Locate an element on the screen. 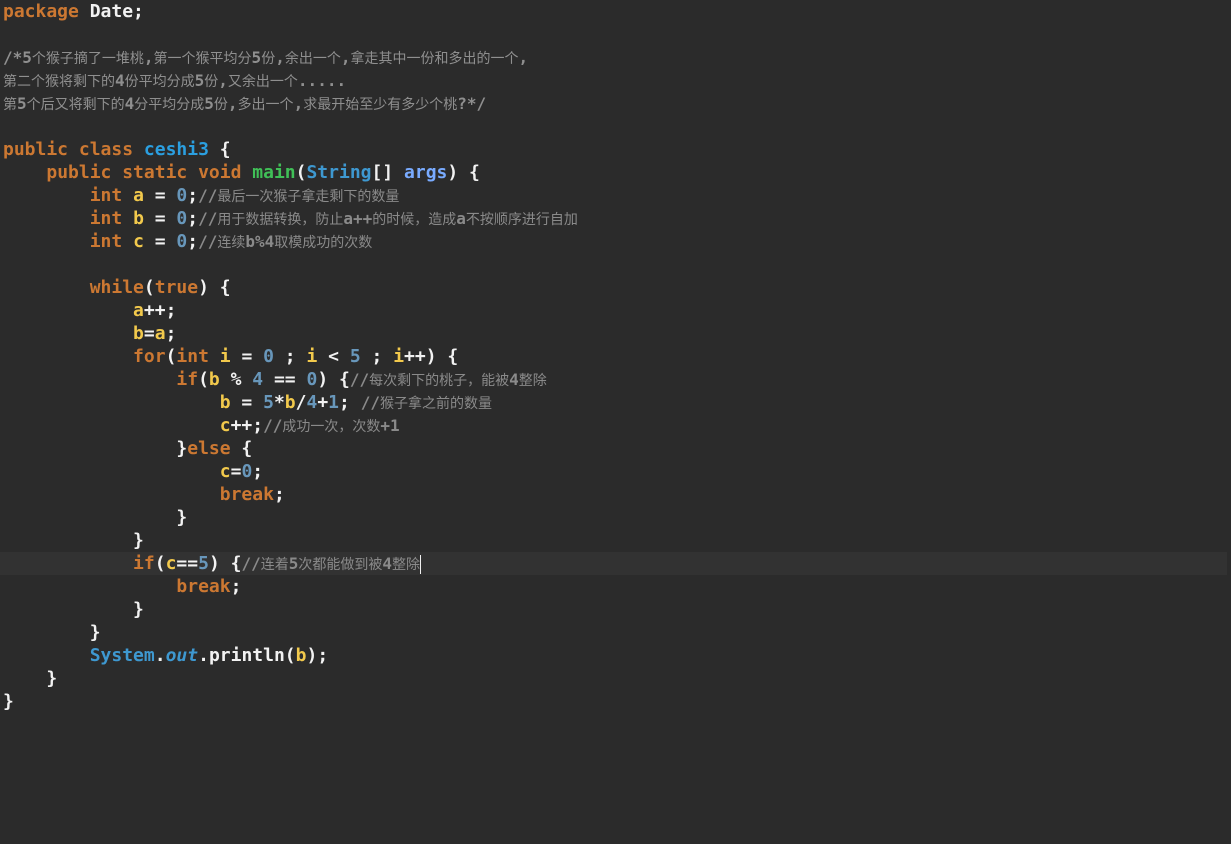 The height and width of the screenshot is (844, 1231). code-line-break-outer: break; is located at coordinates (122, 586).